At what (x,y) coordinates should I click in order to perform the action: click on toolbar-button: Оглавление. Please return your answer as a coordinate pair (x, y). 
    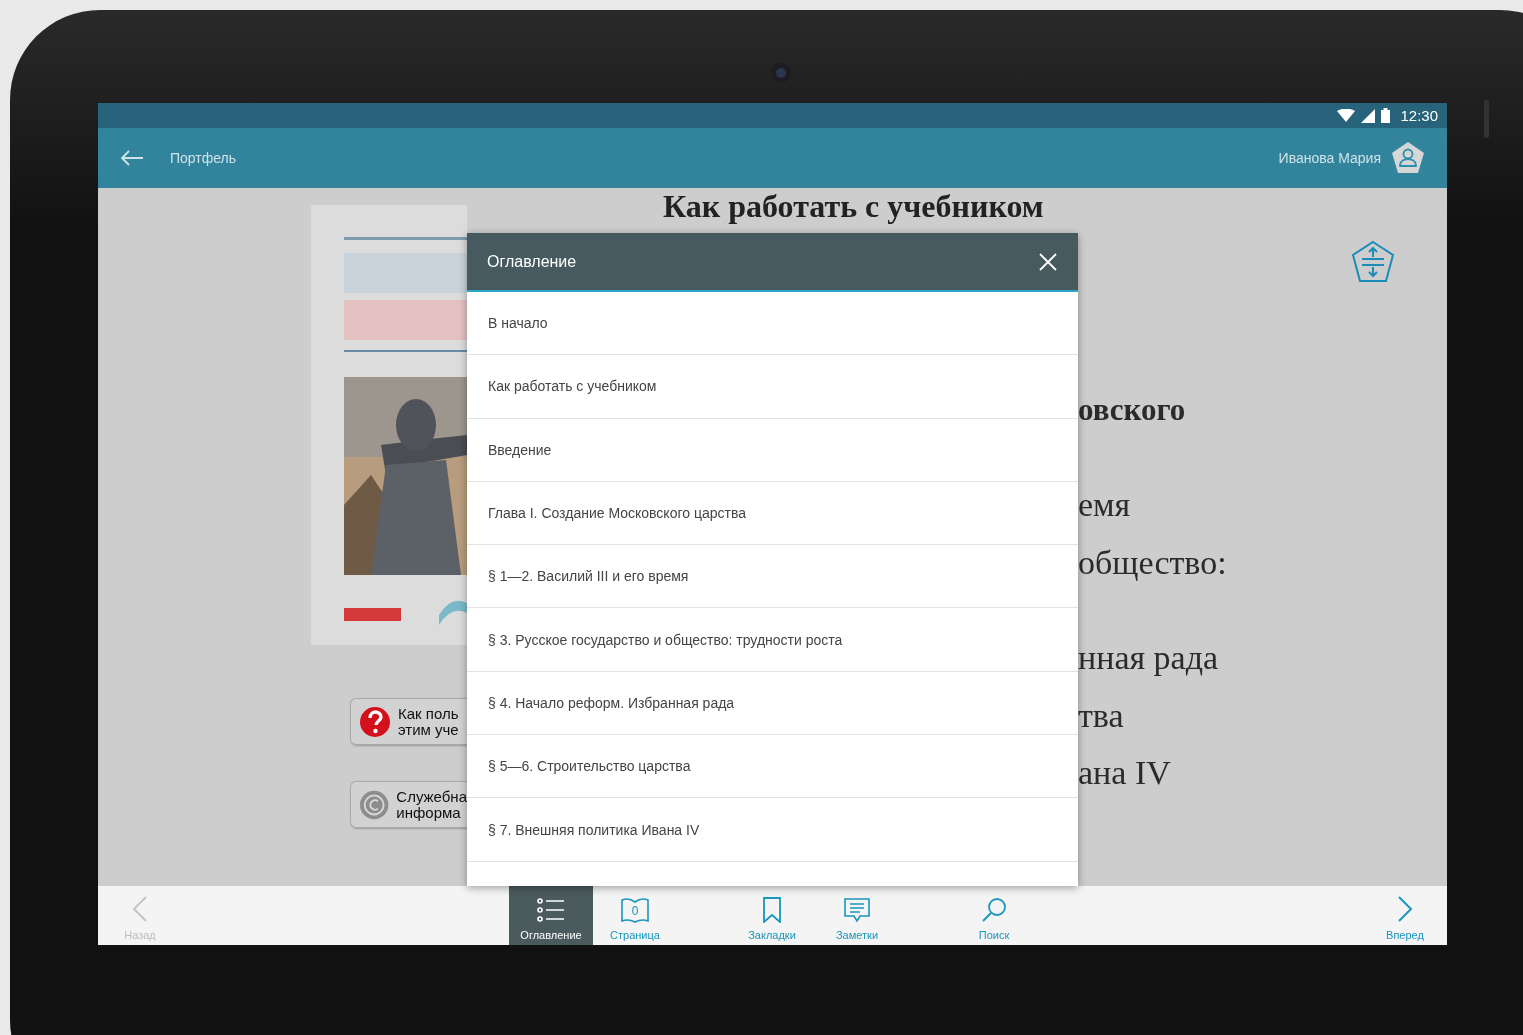
    Looking at the image, I should click on (551, 915).